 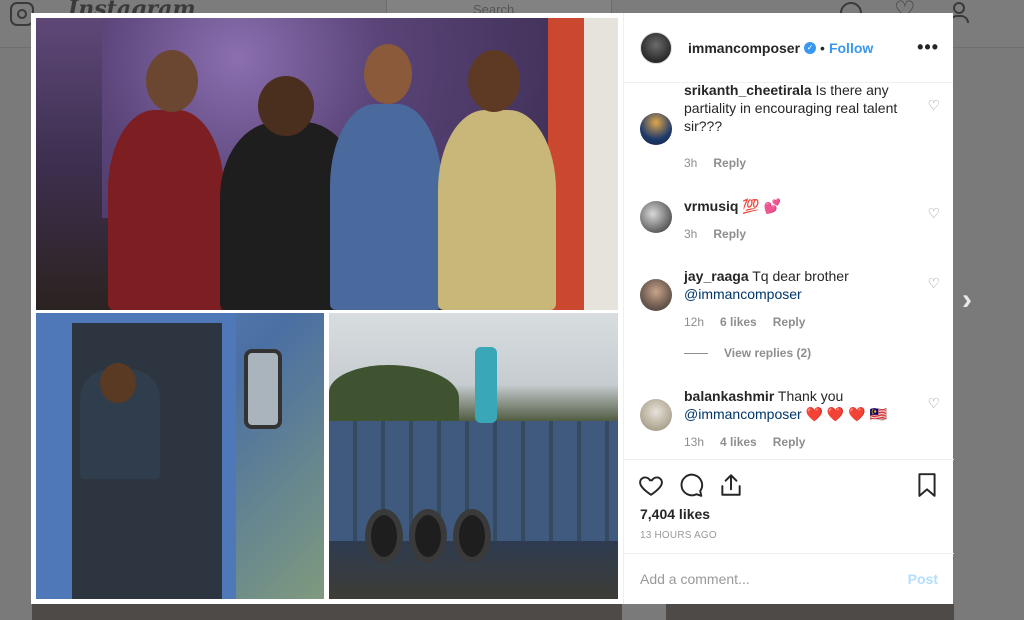 What do you see at coordinates (923, 579) in the screenshot?
I see `post-comment-button: Post` at bounding box center [923, 579].